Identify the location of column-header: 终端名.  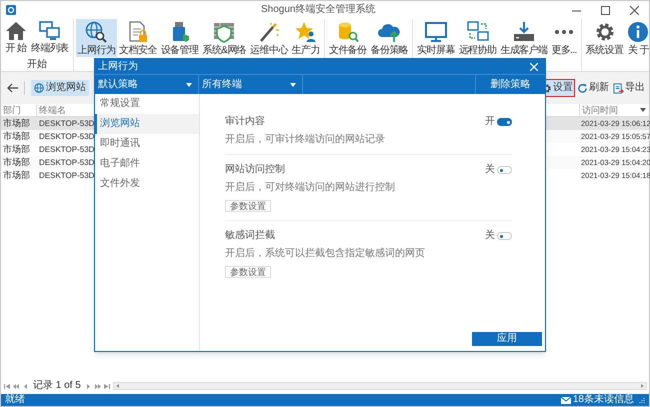
(62, 110).